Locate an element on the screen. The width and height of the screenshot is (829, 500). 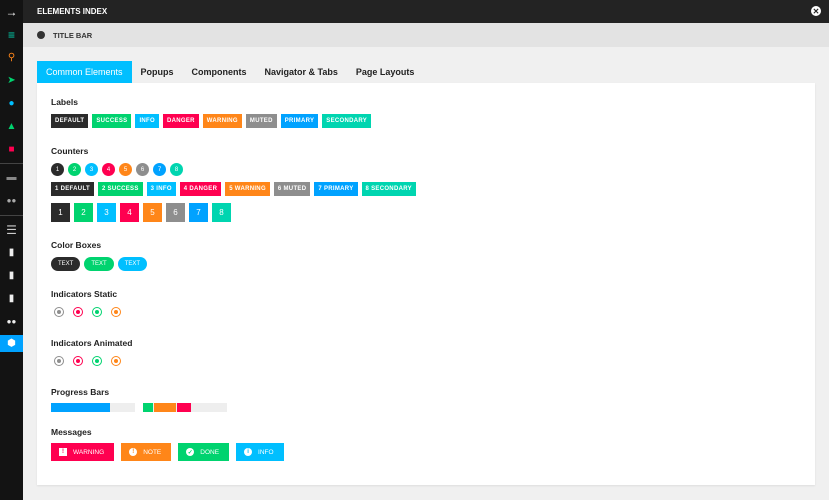
cube-icon: ⬢ is located at coordinates (11, 343).